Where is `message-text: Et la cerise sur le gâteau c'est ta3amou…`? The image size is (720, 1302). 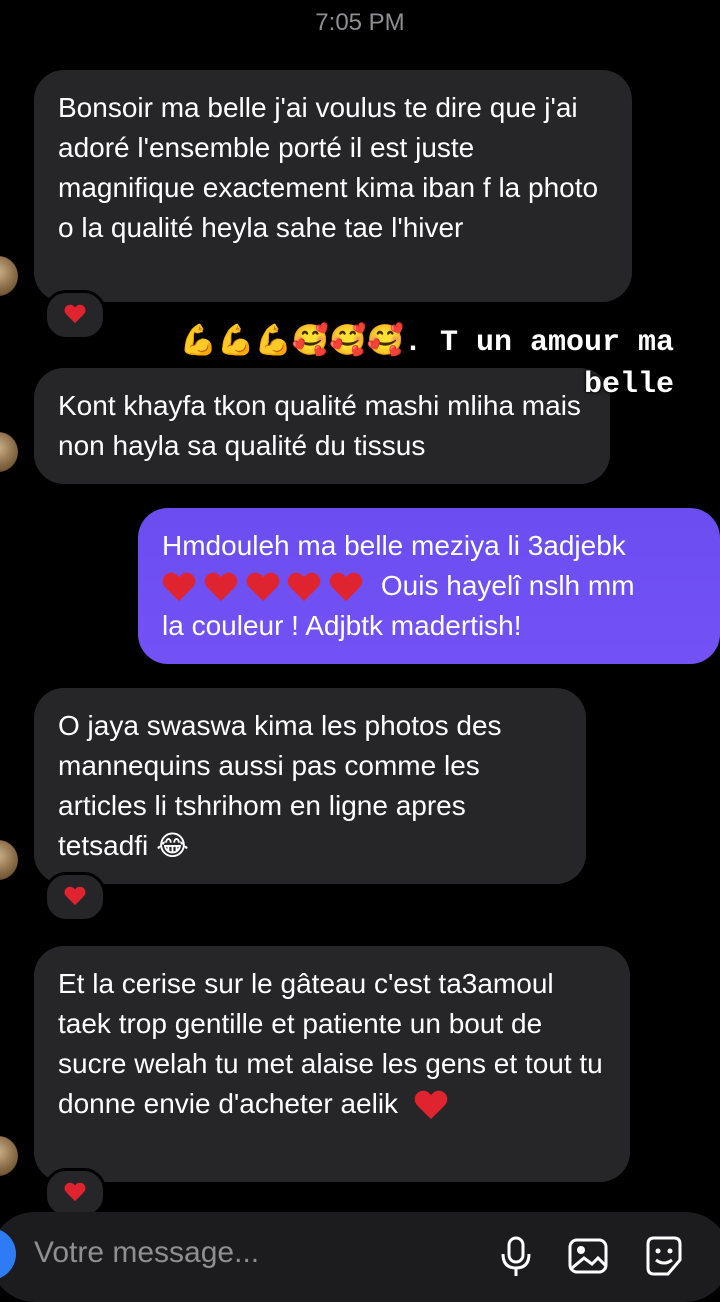
message-text: Et la cerise sur le gâteau c'est ta3amou… is located at coordinates (330, 1043).